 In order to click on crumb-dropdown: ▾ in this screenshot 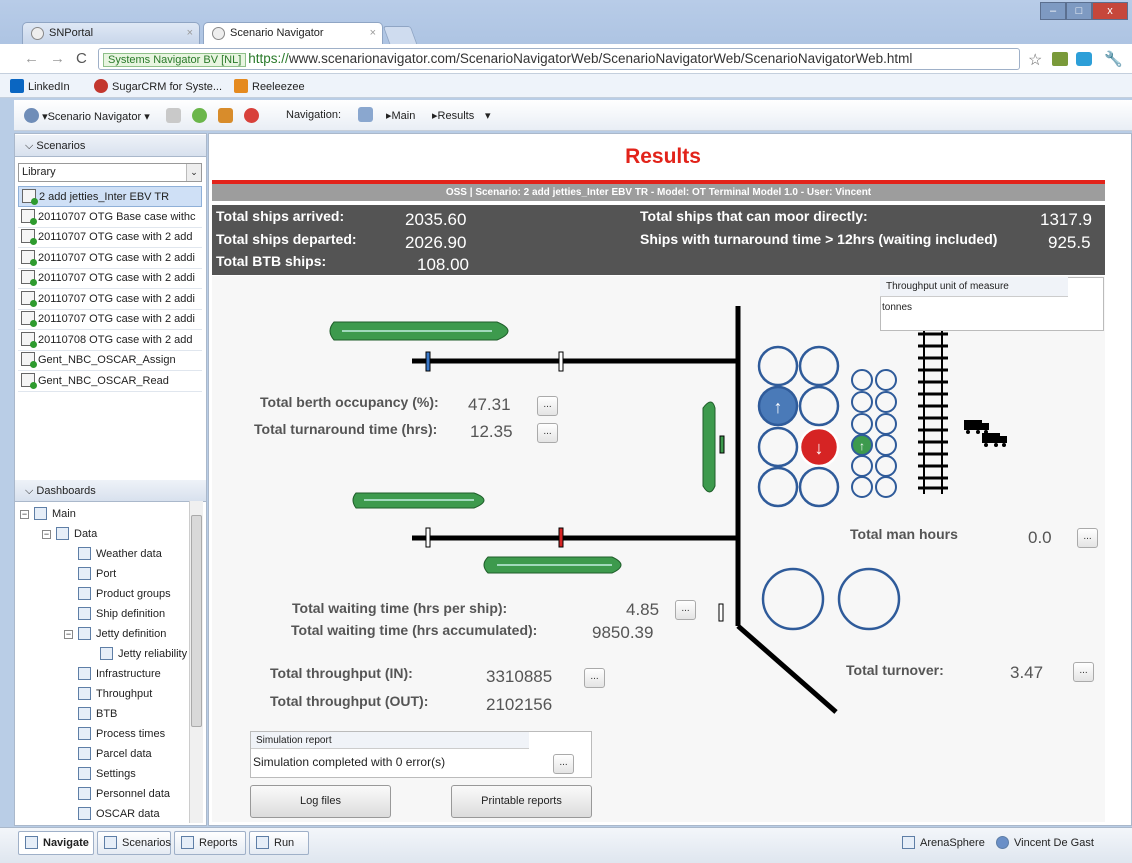, I will do `click(488, 115)`.